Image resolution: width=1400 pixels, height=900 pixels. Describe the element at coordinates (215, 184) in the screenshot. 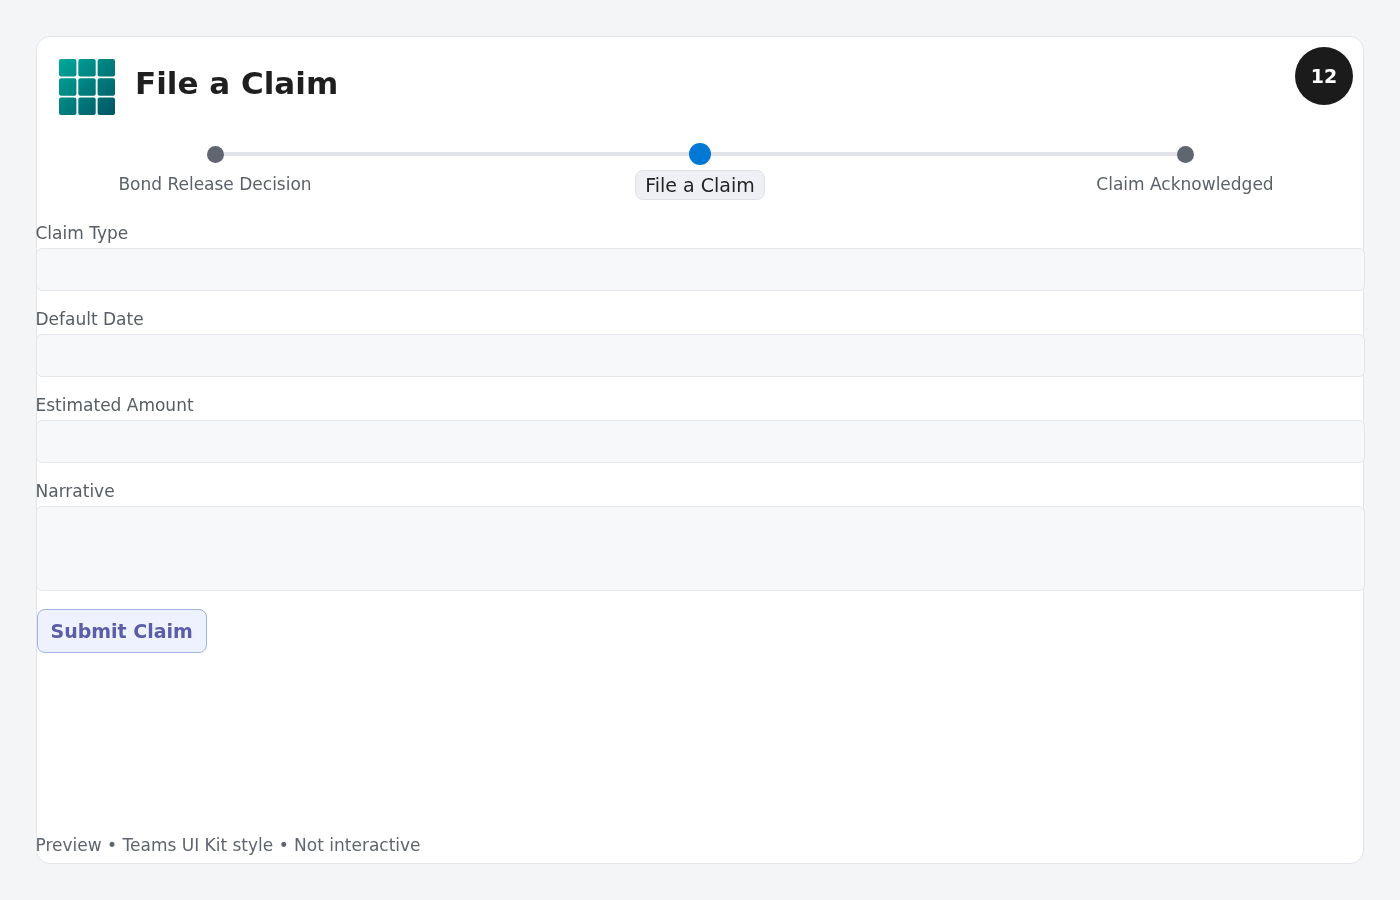

I see `step-label: Bond Release Decision` at that location.